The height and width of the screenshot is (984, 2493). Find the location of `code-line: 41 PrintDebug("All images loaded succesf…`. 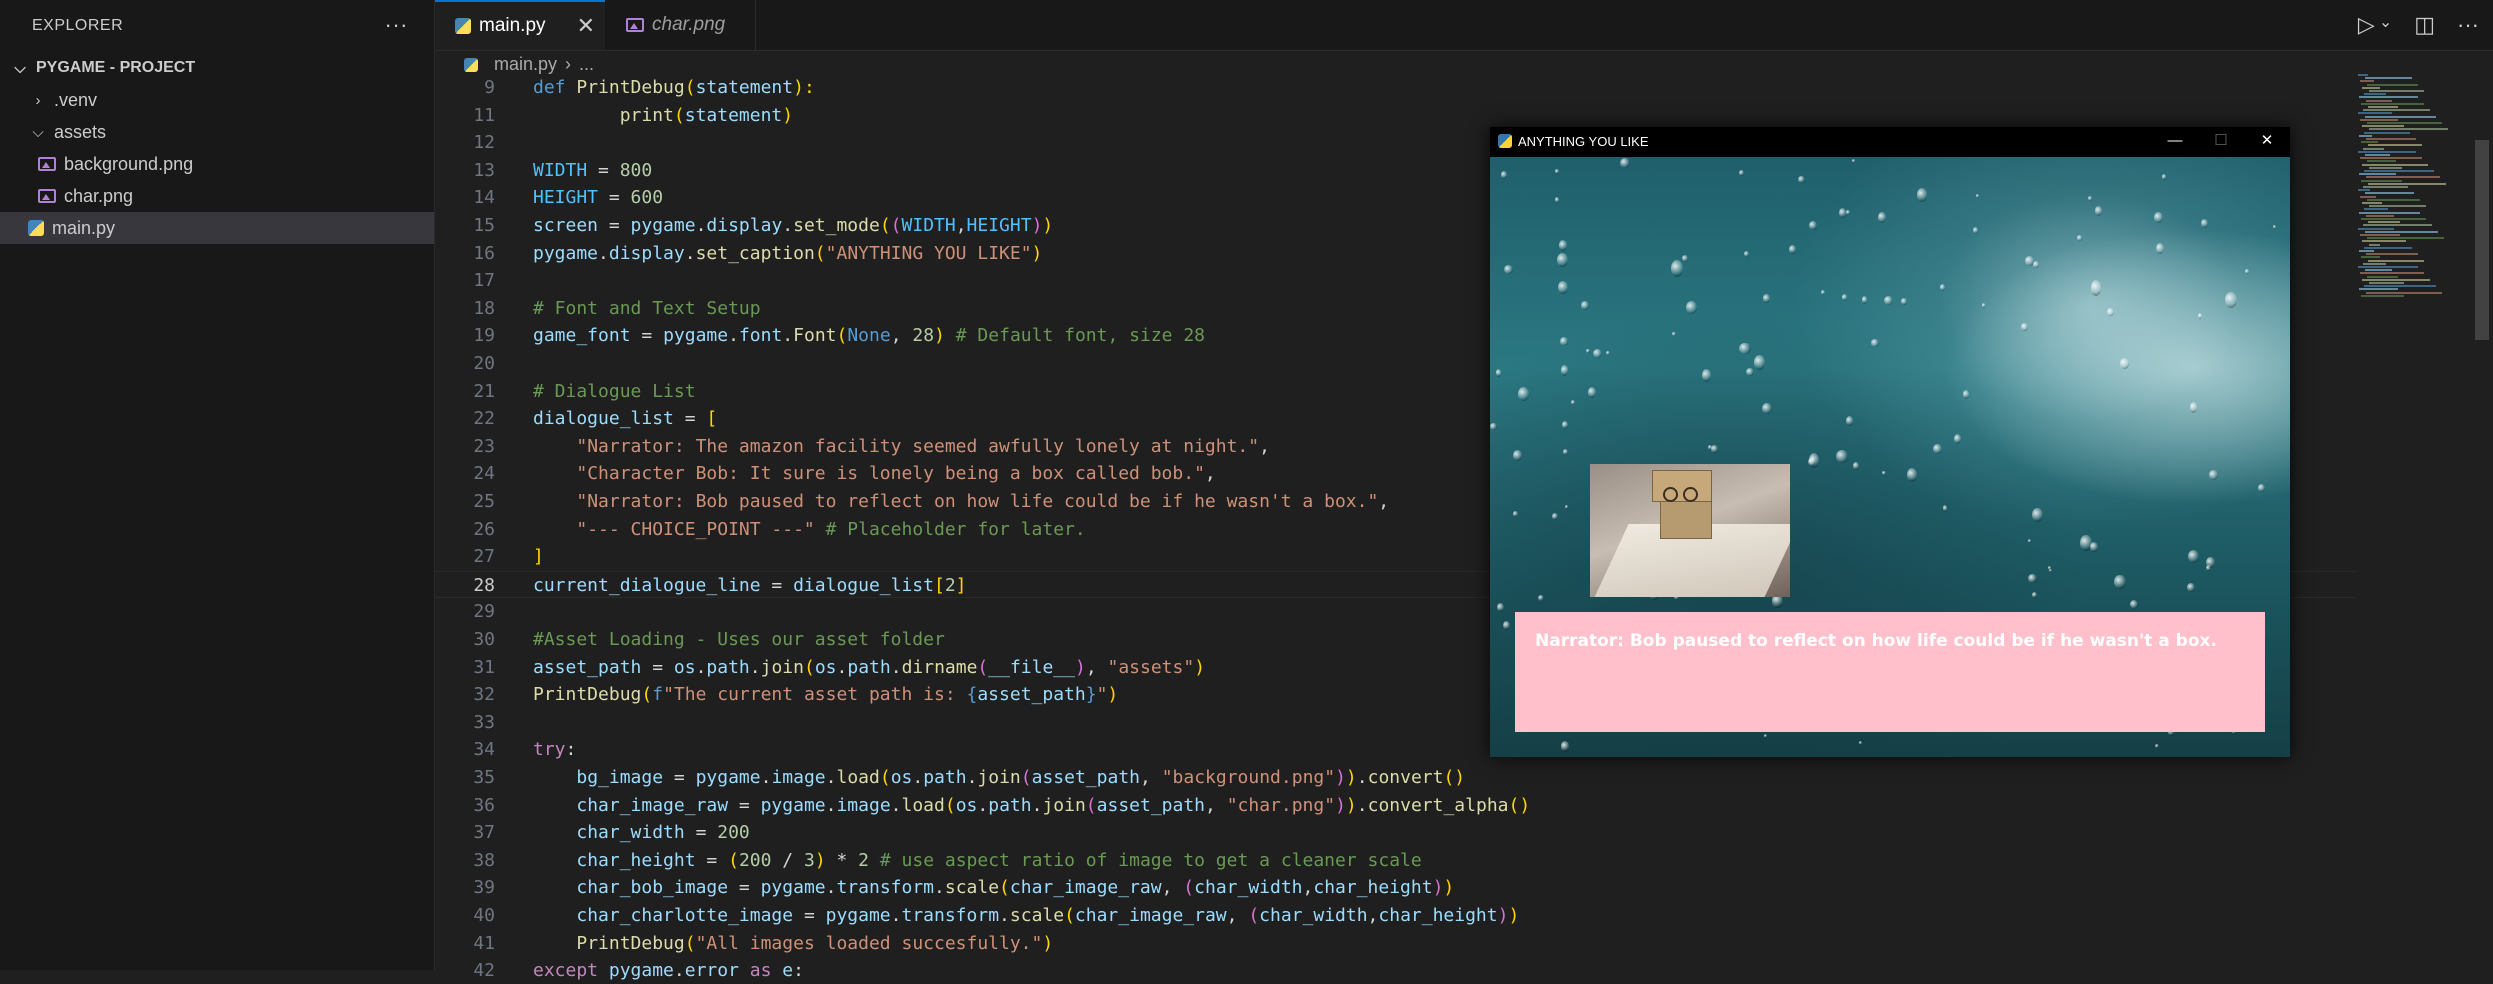

code-line: 41 PrintDebug("All images loaded succesf… is located at coordinates (1395, 943).